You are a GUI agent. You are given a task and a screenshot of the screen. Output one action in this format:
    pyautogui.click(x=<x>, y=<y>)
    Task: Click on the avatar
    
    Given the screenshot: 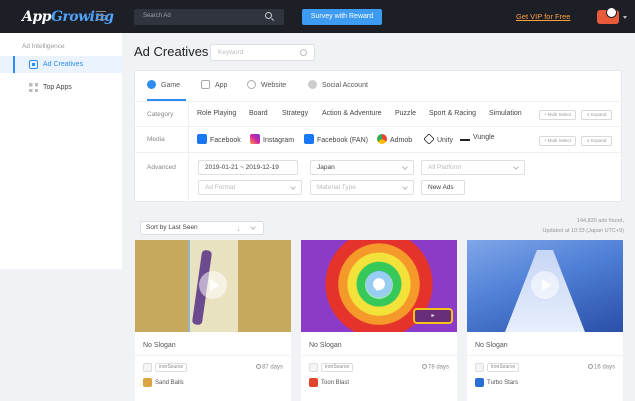 What is the action you would take?
    pyautogui.click(x=608, y=15)
    